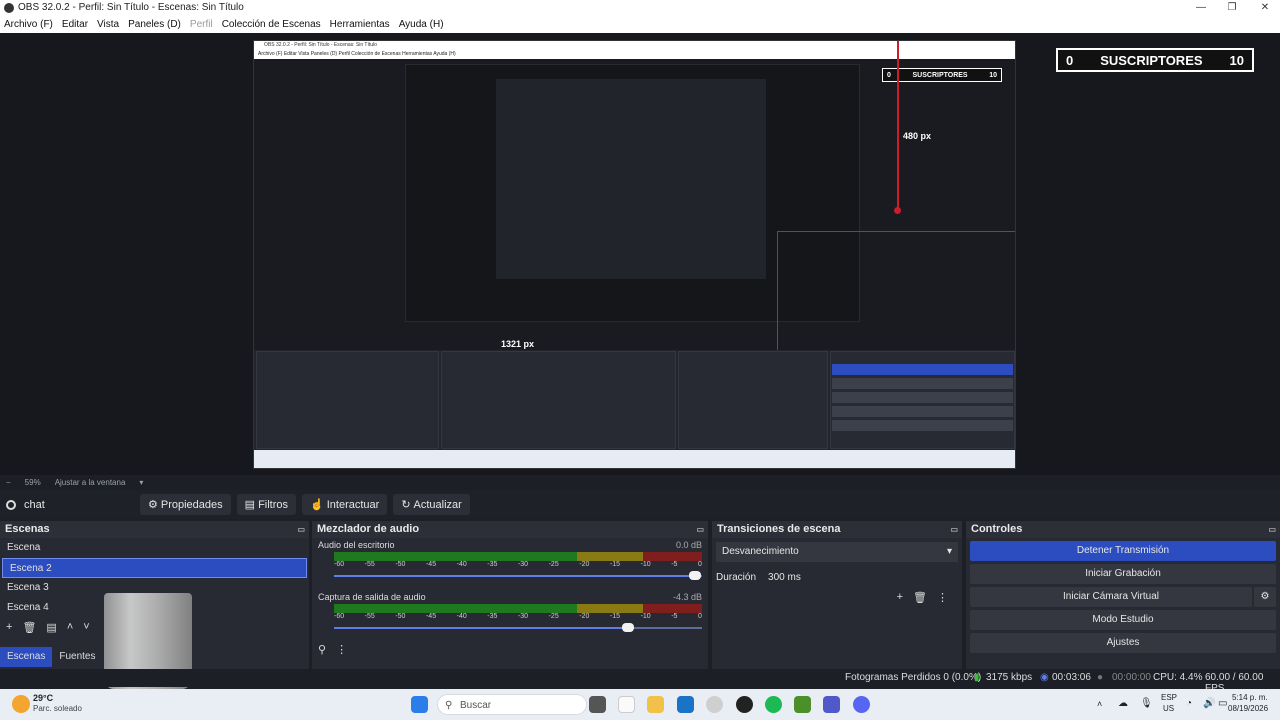  I want to click on close-button: ✕, so click(1265, 7).